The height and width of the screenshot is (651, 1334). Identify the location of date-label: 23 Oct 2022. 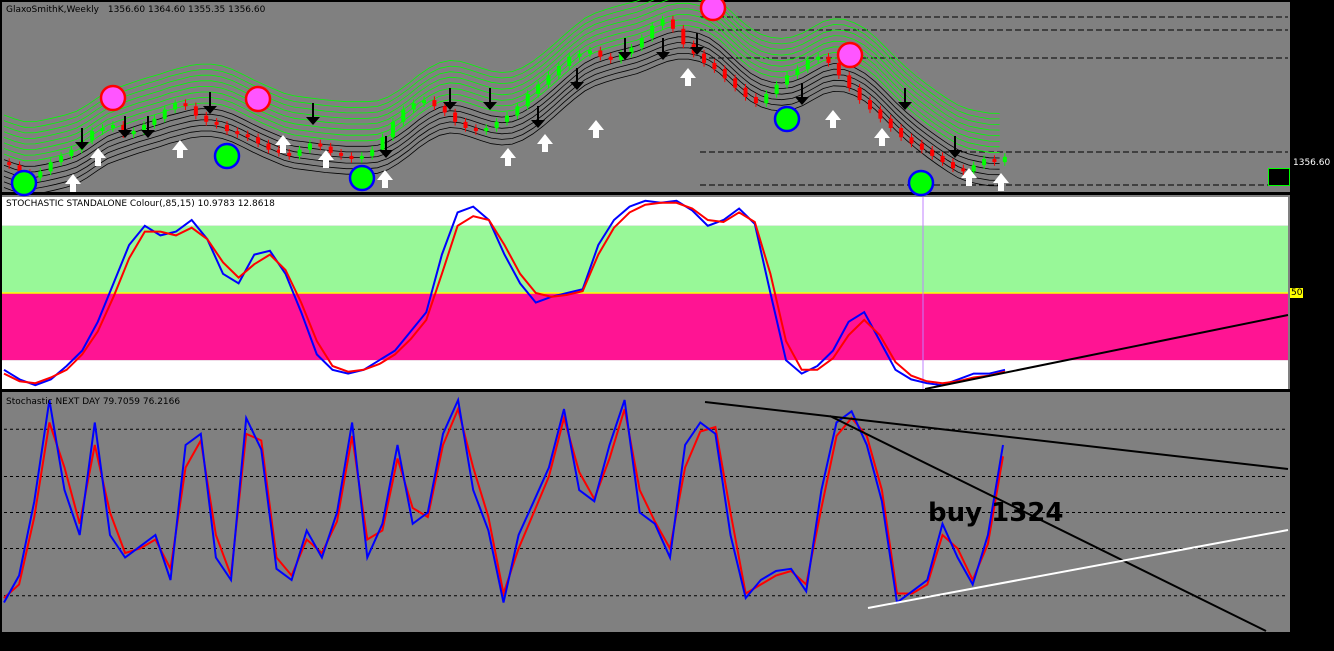
(94, 640).